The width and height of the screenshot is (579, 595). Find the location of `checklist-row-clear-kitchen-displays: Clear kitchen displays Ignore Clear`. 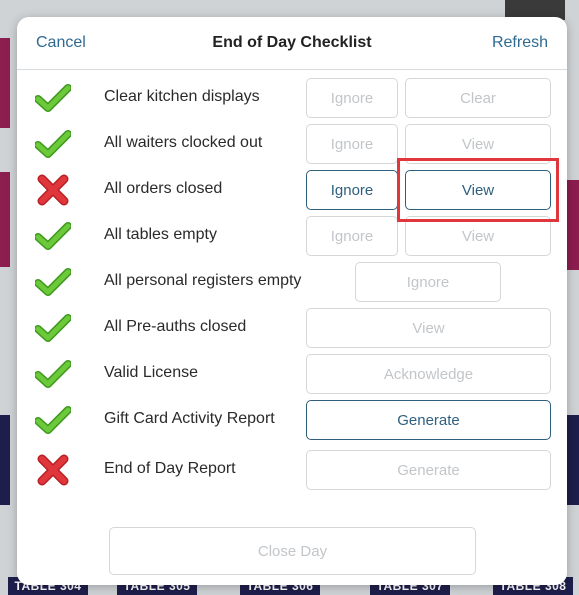

checklist-row-clear-kitchen-displays: Clear kitchen displays Ignore Clear is located at coordinates (292, 98).